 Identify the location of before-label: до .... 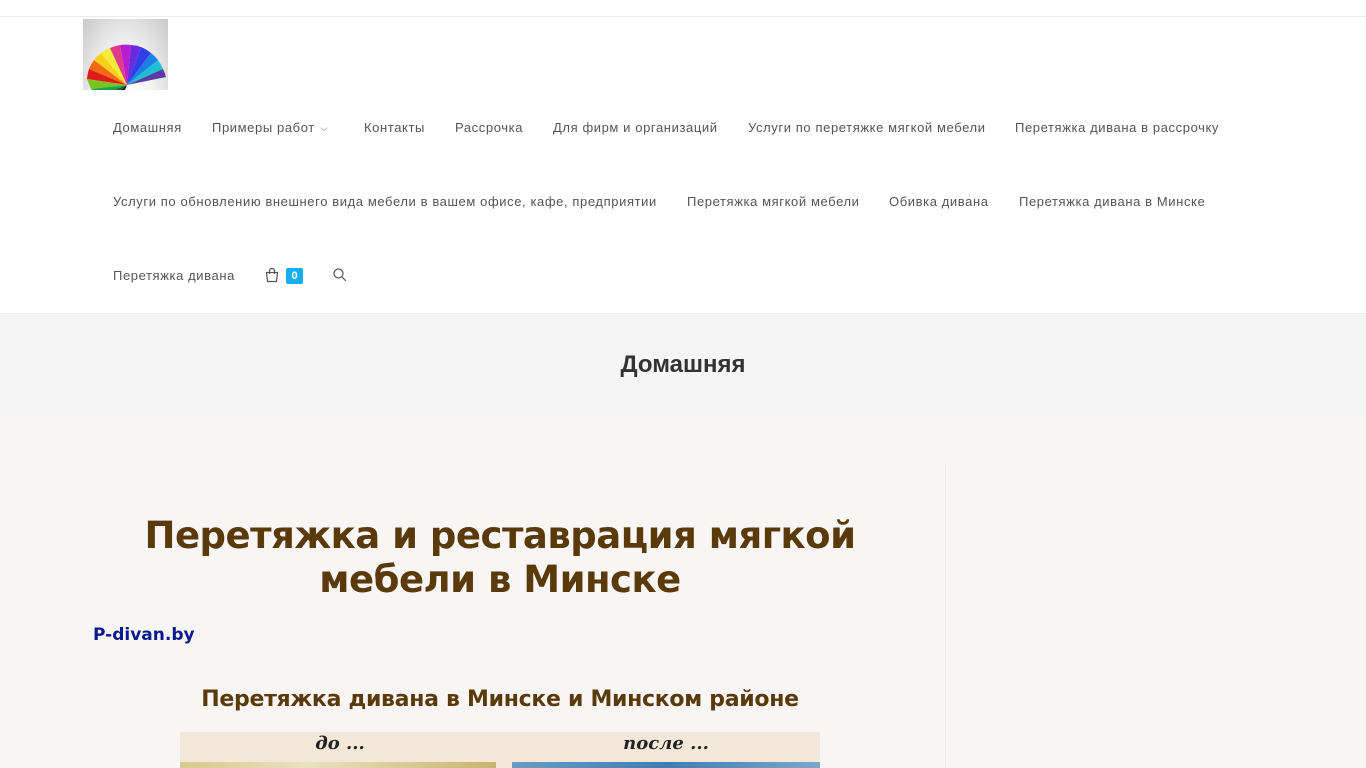
(340, 743).